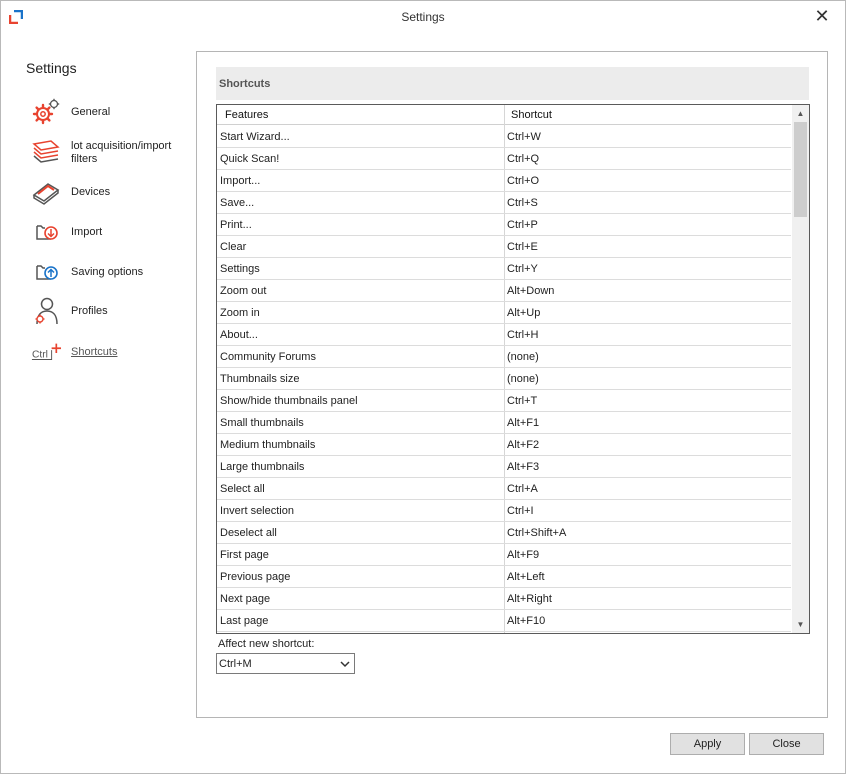 The image size is (846, 774). What do you see at coordinates (523, 555) in the screenshot?
I see `shortcut-cell: Alt+F9` at bounding box center [523, 555].